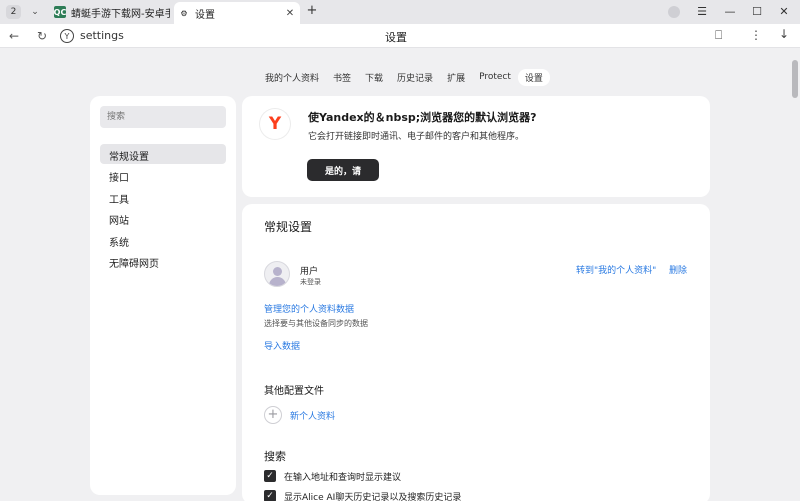  What do you see at coordinates (718, 35) in the screenshot?
I see `bookmark-icon: ⎕` at bounding box center [718, 35].